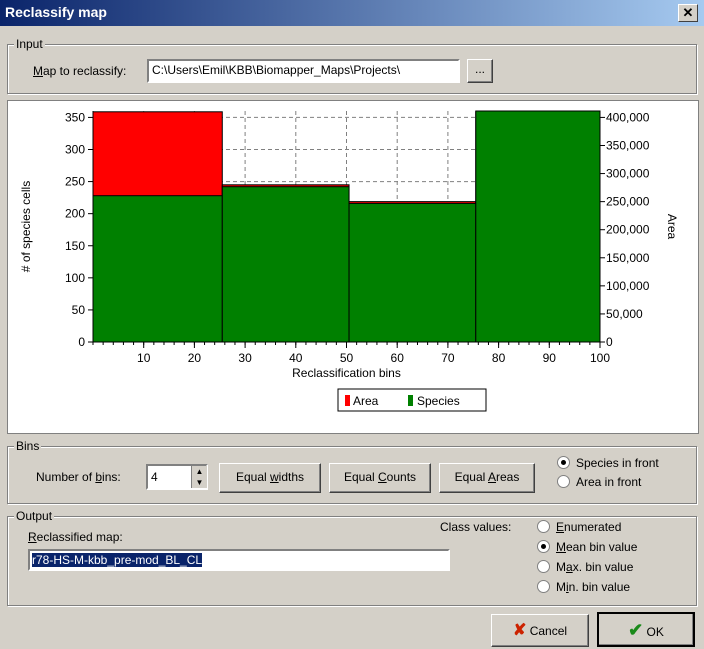 The height and width of the screenshot is (649, 704). I want to click on bins-spinner: ▲ ▼, so click(199, 477).